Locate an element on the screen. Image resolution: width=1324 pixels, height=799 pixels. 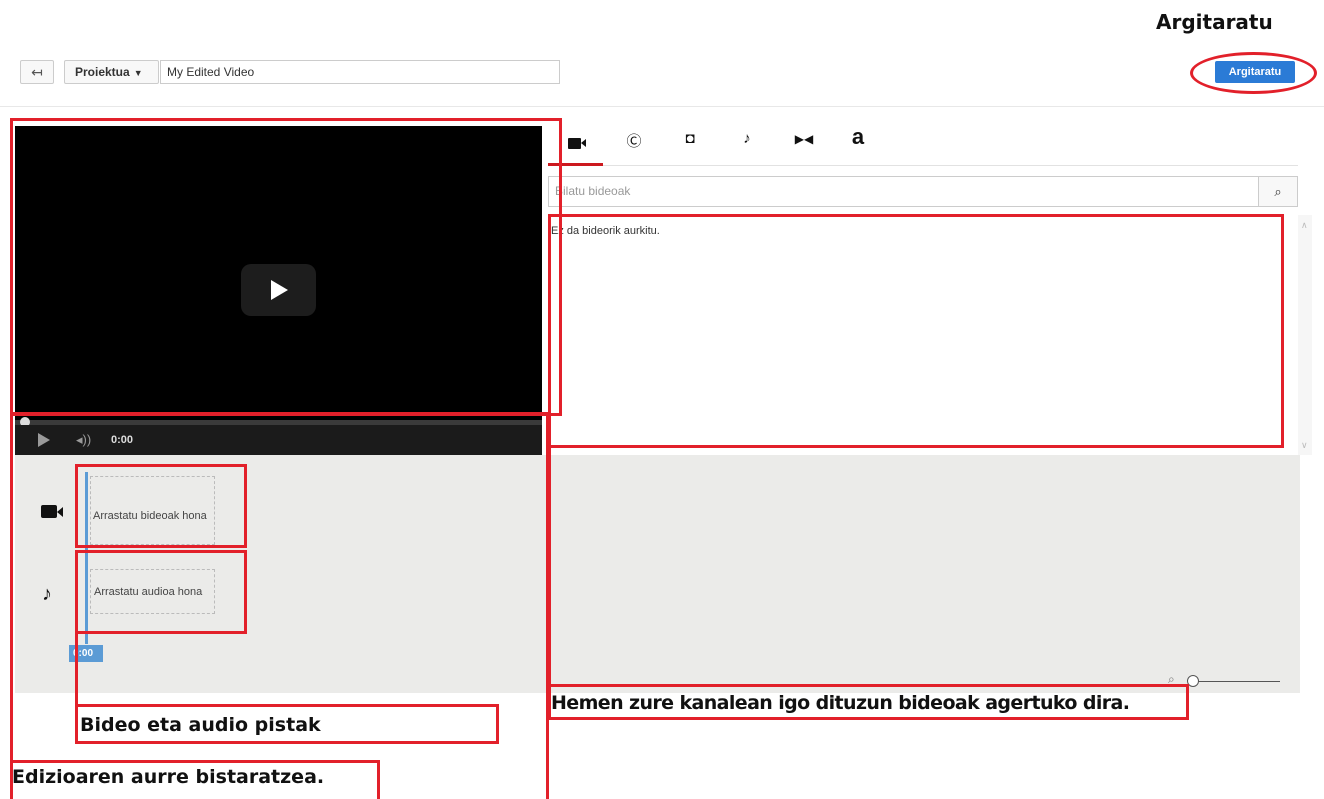
tracks-annotation-label: Bideo eta audio pistak is located at coordinates (200, 725).